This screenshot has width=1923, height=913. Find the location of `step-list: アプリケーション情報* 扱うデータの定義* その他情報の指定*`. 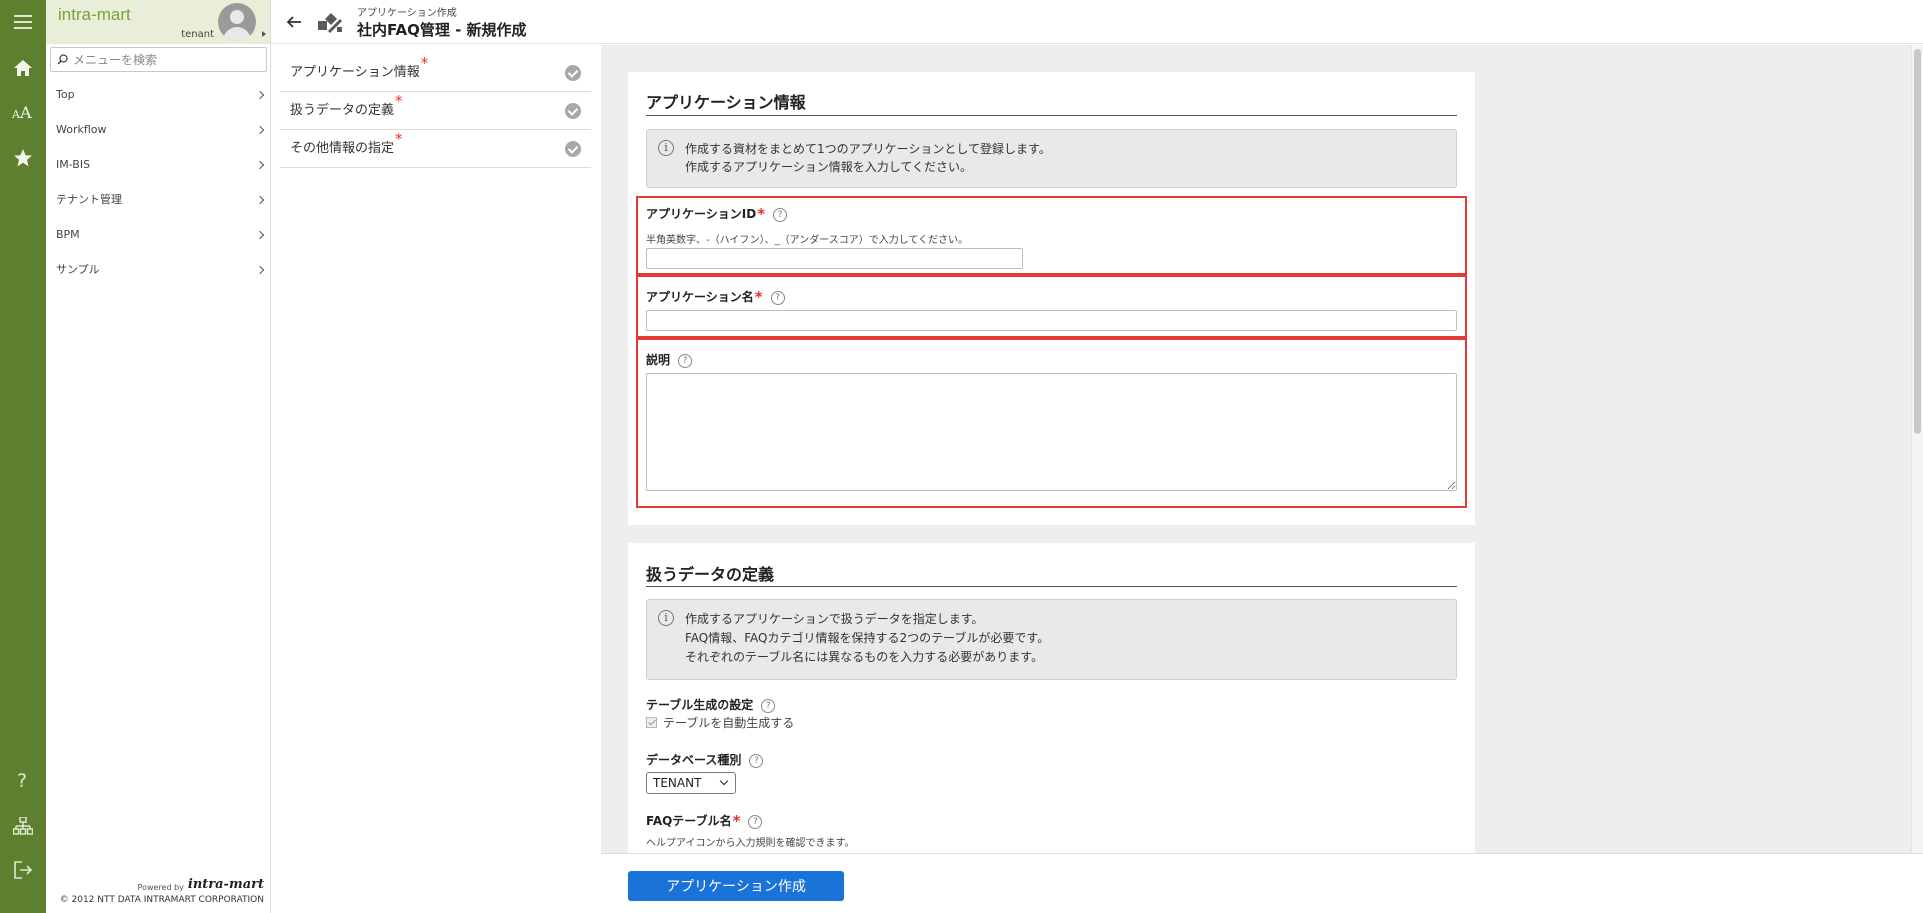

step-list: アプリケーション情報* 扱うデータの定義* その他情報の指定* is located at coordinates (435, 111).